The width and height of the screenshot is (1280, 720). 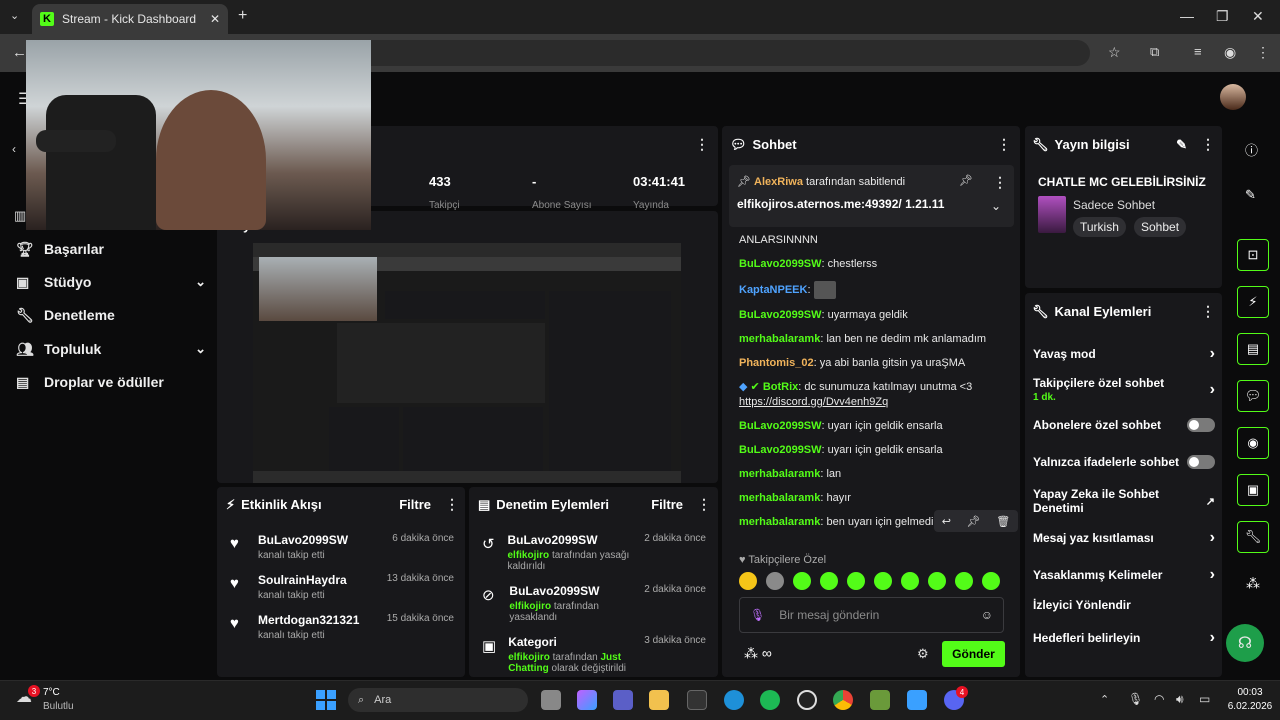 I want to click on tab-close-icon: ✕, so click(x=215, y=19).